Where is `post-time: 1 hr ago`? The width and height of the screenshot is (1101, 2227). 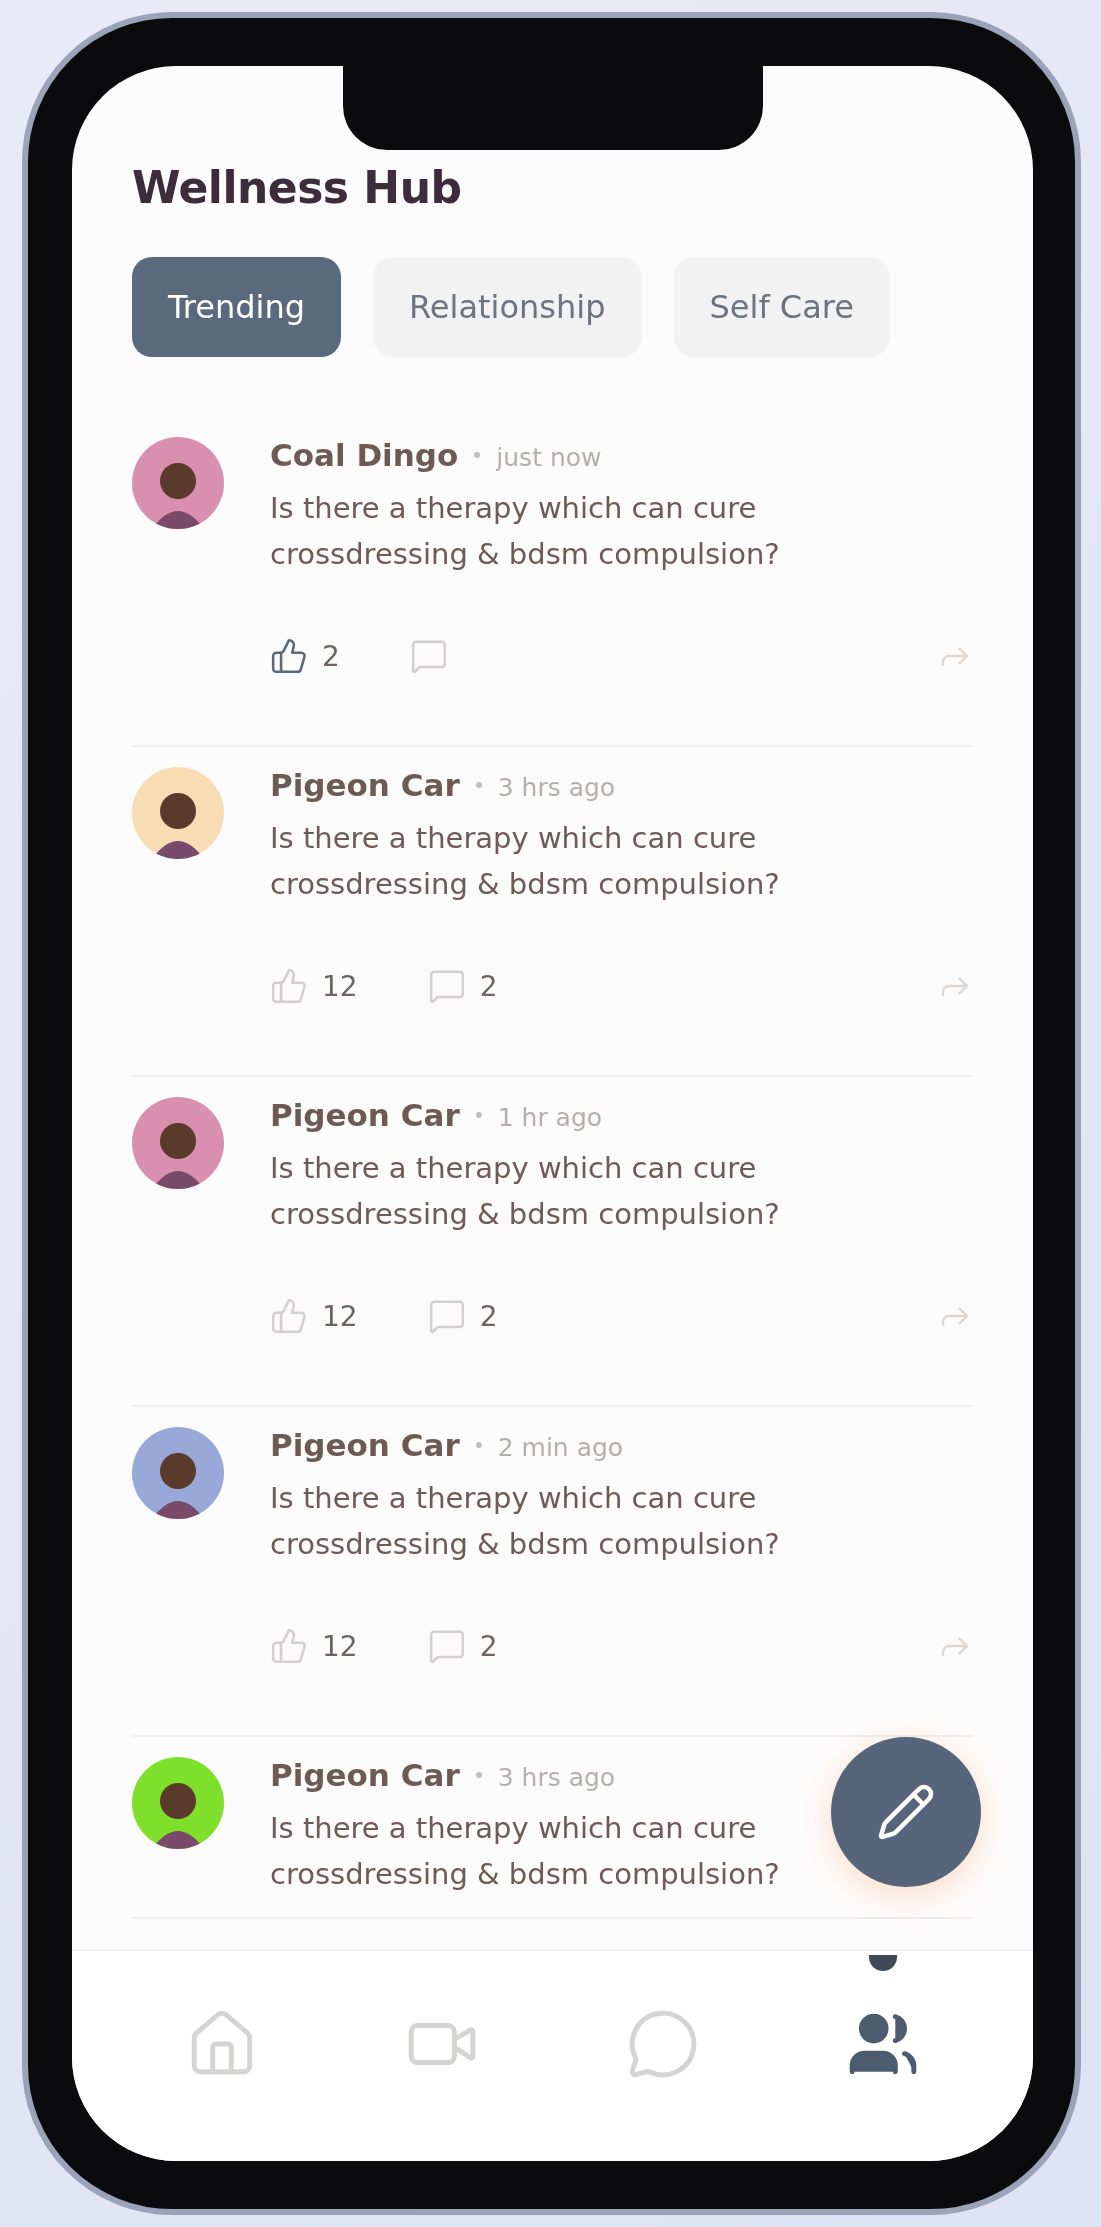 post-time: 1 hr ago is located at coordinates (550, 1117).